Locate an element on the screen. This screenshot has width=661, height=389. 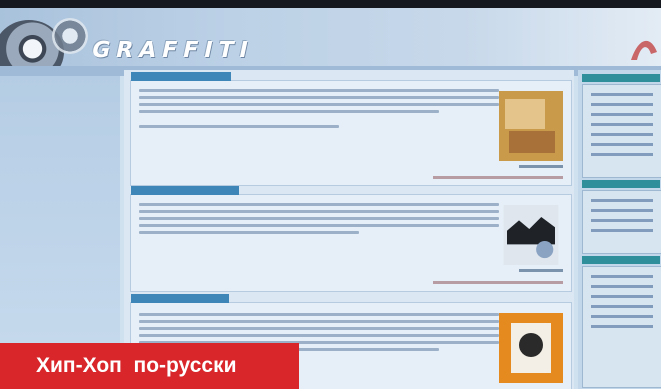
site-logo: GRAFFITI is located at coordinates (172, 50).